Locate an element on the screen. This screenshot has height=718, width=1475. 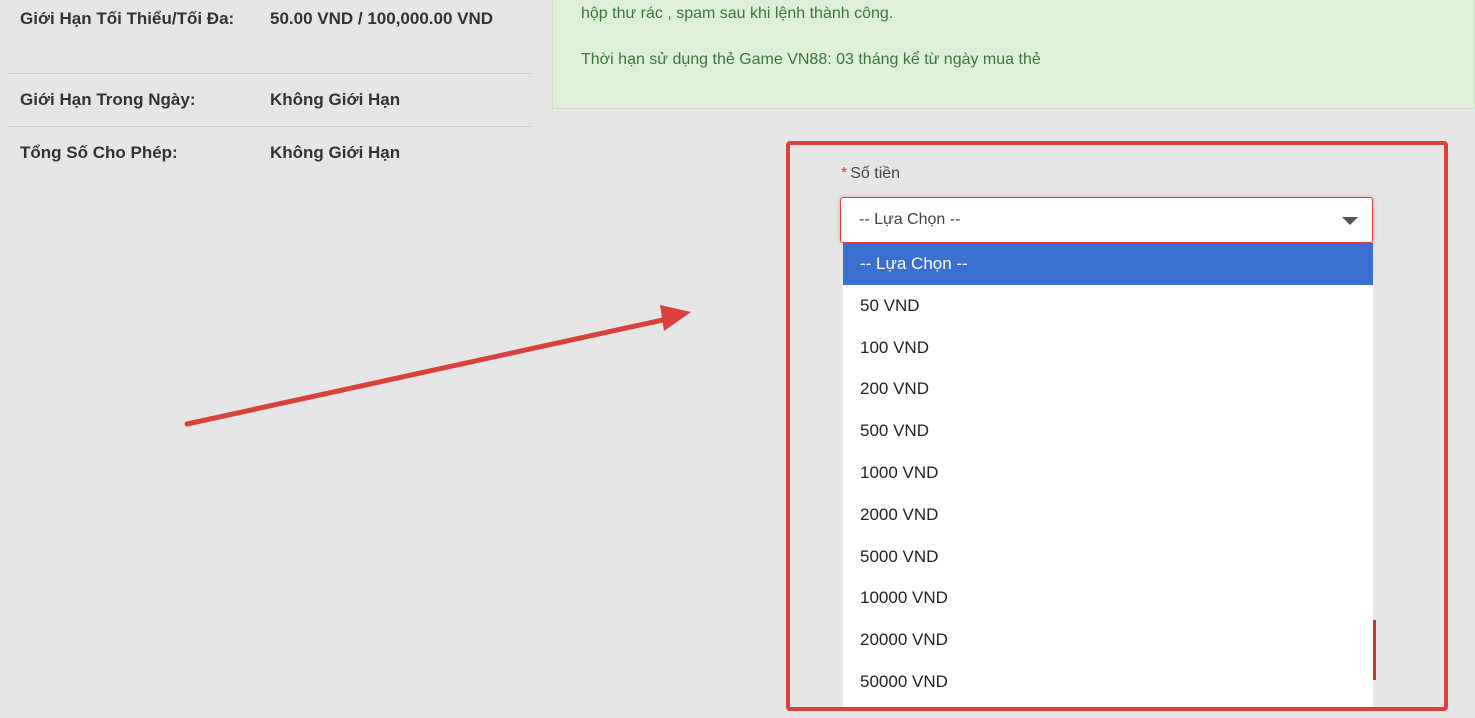
amount-label-text: Số tiền is located at coordinates (875, 173).